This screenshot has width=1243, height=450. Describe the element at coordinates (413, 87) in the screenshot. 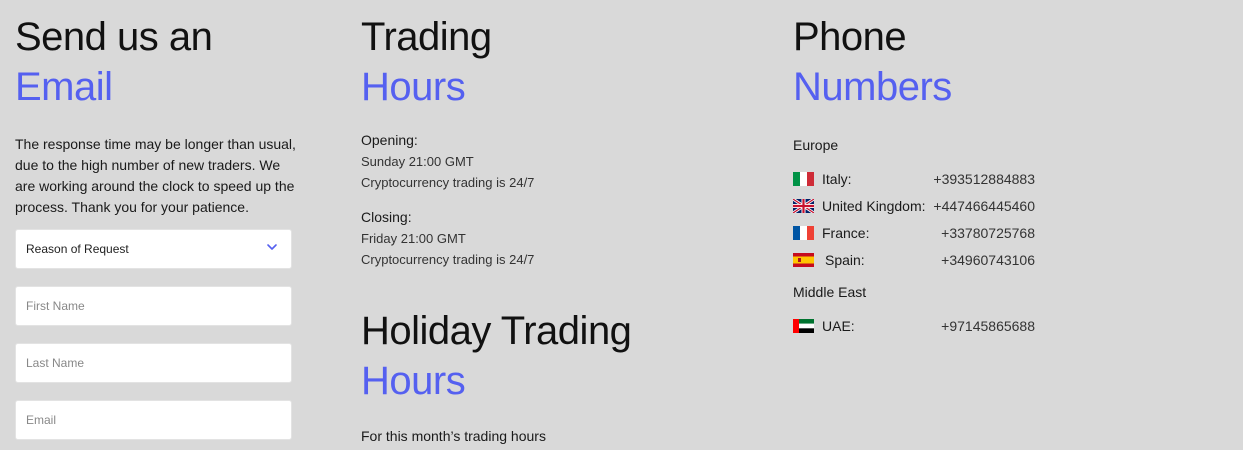

I see `trading-hours-title-line2: Hours` at that location.